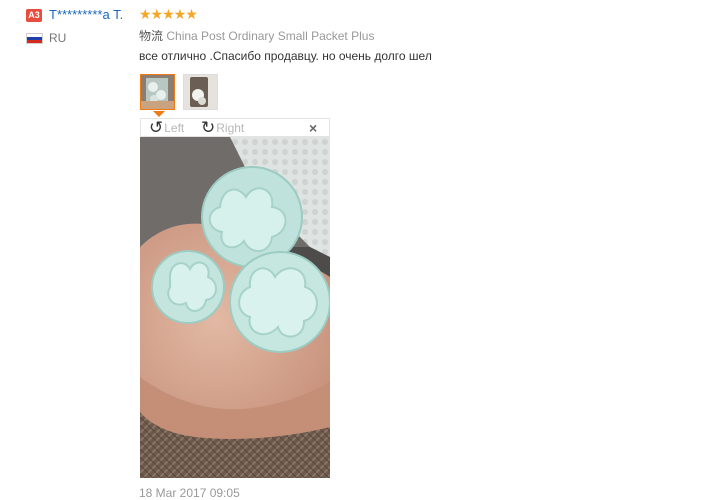 The width and height of the screenshot is (710, 500). What do you see at coordinates (159, 114) in the screenshot?
I see `selected-thumbnail-pointer` at bounding box center [159, 114].